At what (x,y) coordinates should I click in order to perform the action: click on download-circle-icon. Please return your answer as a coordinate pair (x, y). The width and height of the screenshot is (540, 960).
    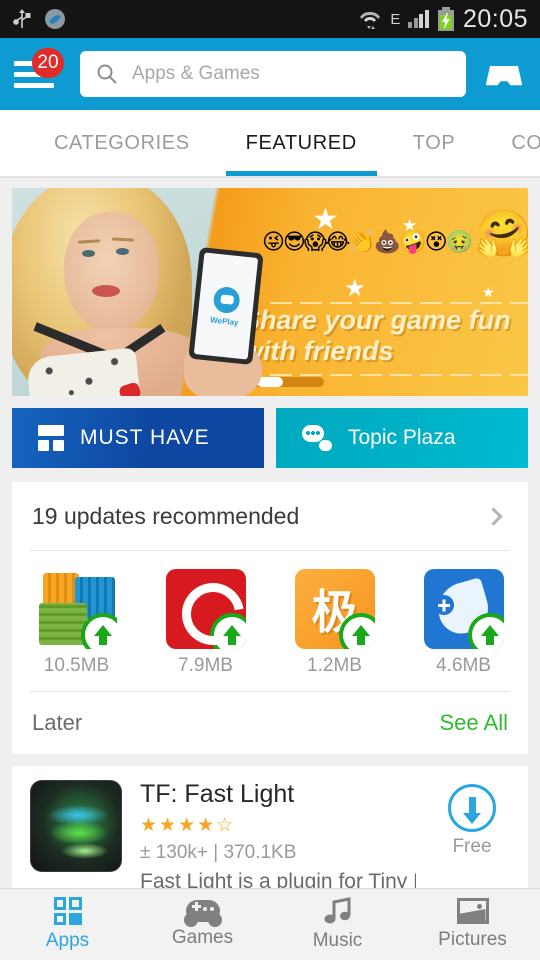
    Looking at the image, I should click on (472, 808).